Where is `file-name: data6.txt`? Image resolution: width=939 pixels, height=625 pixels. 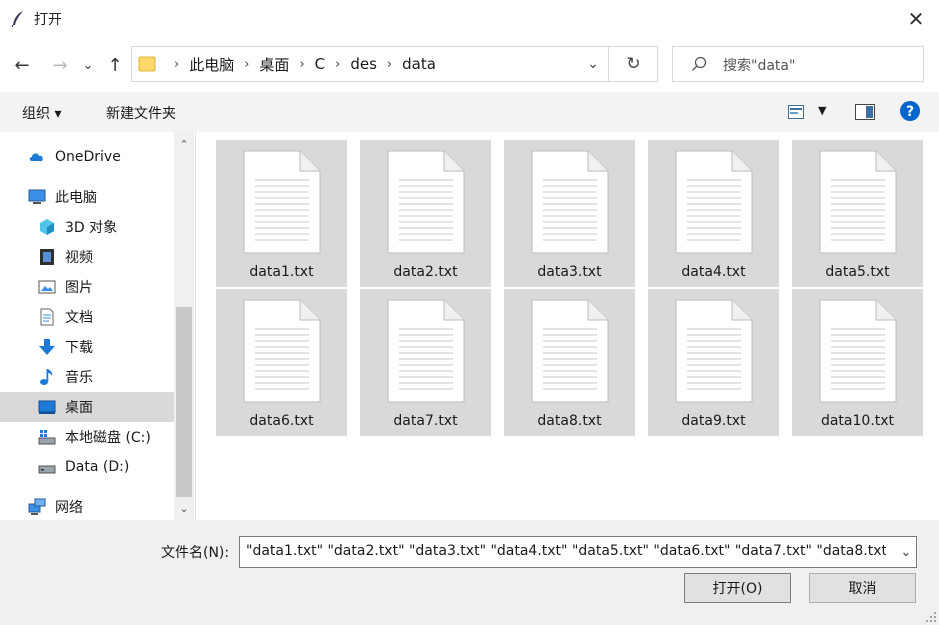
file-name: data6.txt is located at coordinates (281, 421).